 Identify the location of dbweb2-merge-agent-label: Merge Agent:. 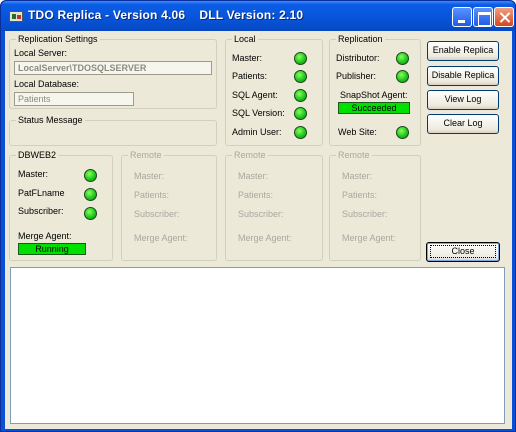
(45, 236).